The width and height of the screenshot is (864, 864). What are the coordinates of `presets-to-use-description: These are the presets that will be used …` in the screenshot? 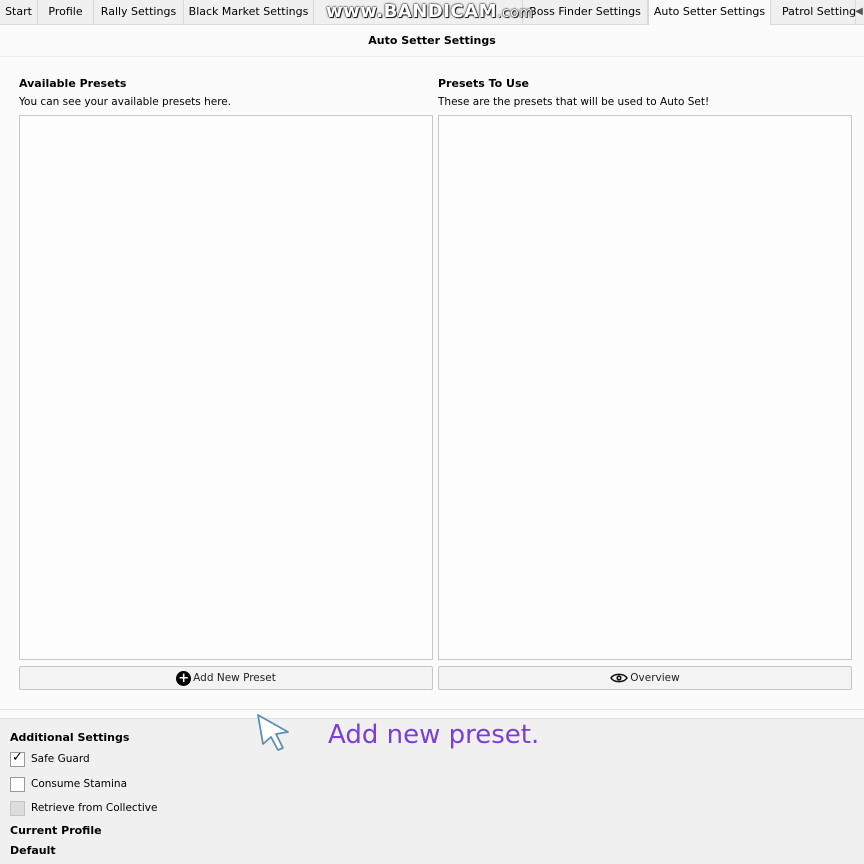 It's located at (574, 102).